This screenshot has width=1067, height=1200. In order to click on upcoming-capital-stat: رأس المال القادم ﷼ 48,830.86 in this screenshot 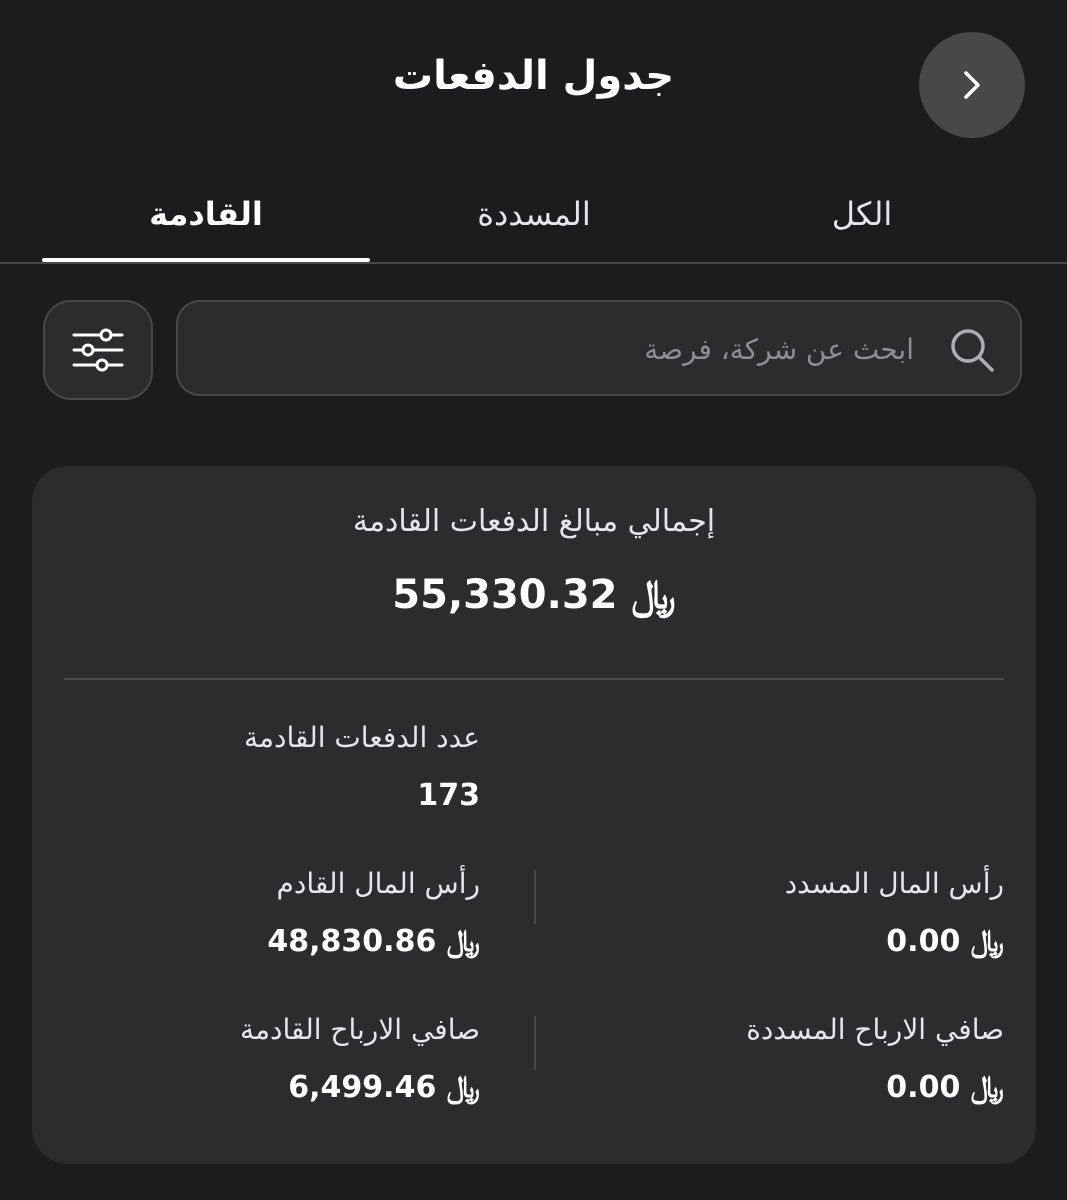, I will do `click(270, 913)`.